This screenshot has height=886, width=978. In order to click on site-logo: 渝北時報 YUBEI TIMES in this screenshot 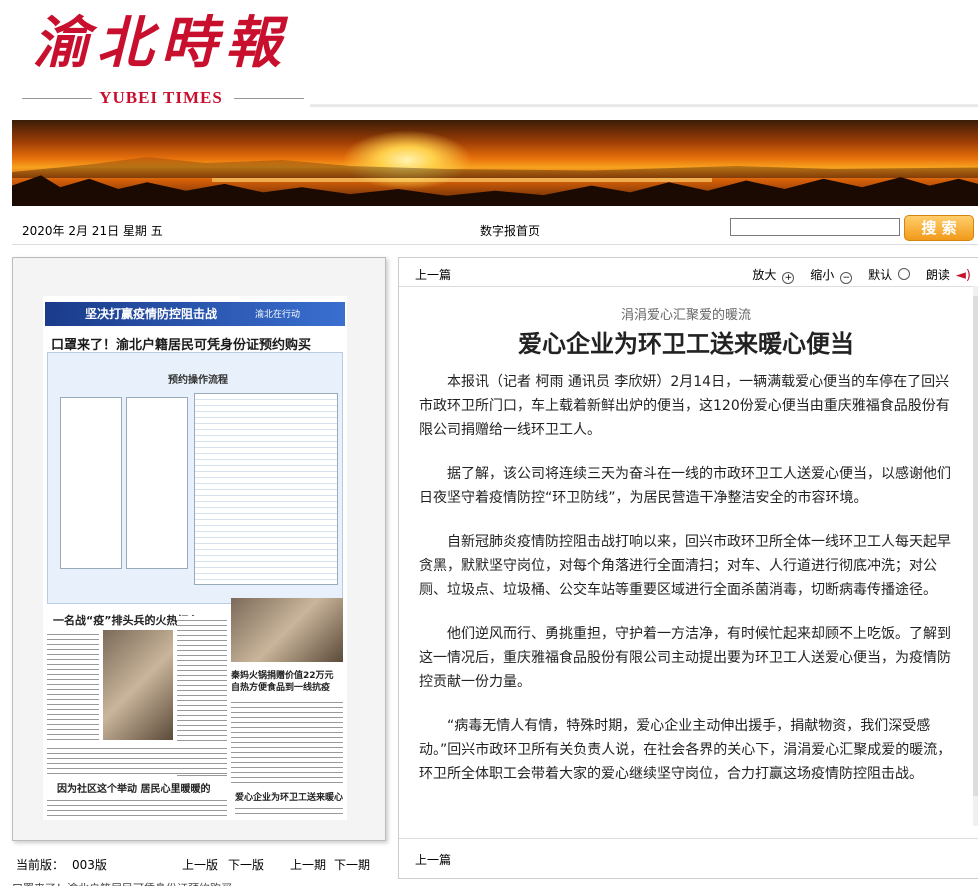, I will do `click(161, 57)`.